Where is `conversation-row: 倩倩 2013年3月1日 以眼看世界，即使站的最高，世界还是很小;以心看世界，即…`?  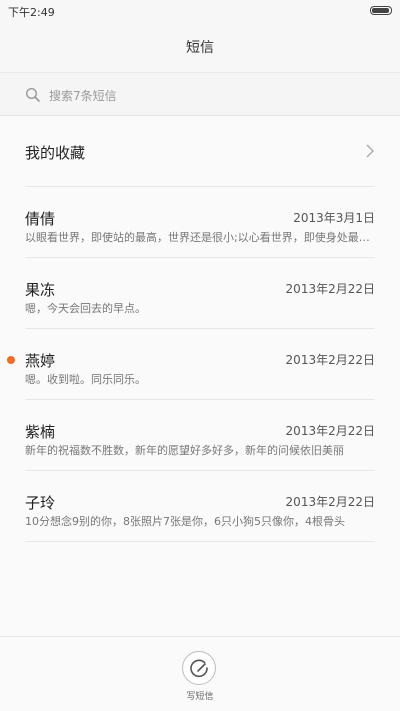
conversation-row: 倩倩 2013年3月1日 以眼看世界，即使站的最高，世界还是很小;以心看世界，即… is located at coordinates (200, 222).